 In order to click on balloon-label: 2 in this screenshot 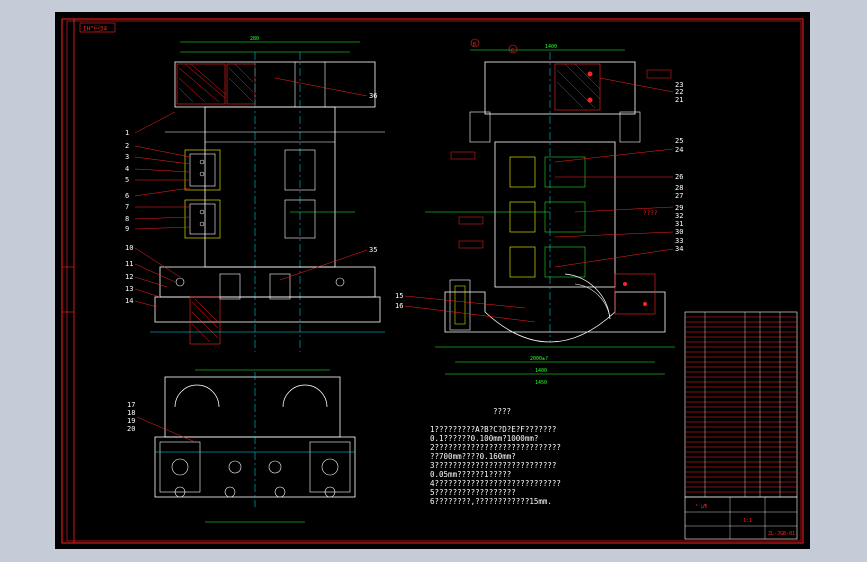, I will do `click(127, 146)`.